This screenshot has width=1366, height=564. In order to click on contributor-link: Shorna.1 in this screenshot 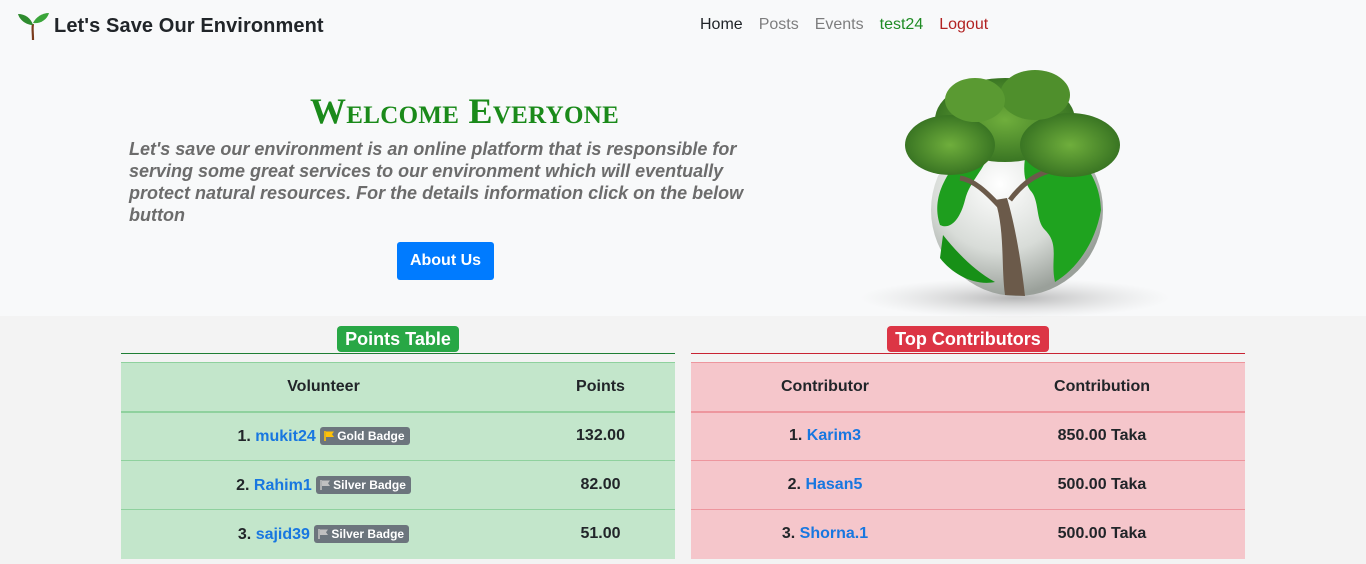, I will do `click(834, 533)`.